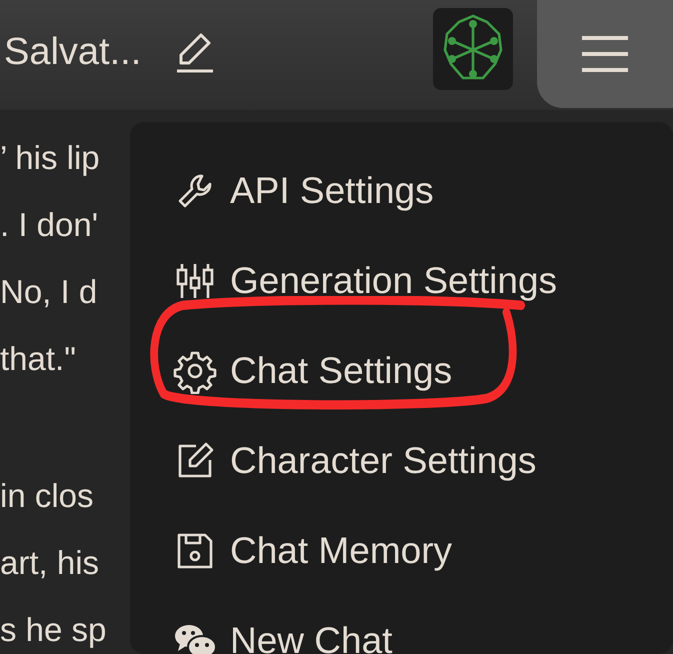 The height and width of the screenshot is (654, 673). What do you see at coordinates (294, 371) in the screenshot?
I see `menu-item: Chat Settings` at bounding box center [294, 371].